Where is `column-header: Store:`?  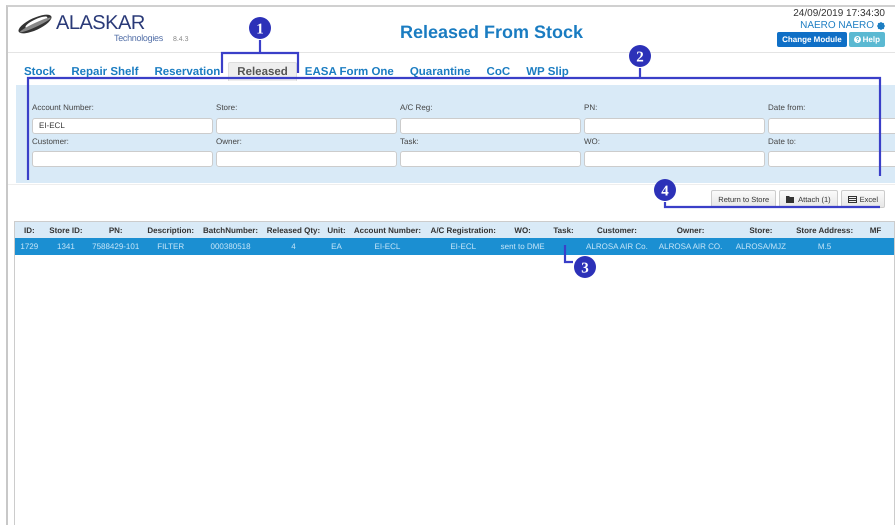
column-header: Store: is located at coordinates (761, 230).